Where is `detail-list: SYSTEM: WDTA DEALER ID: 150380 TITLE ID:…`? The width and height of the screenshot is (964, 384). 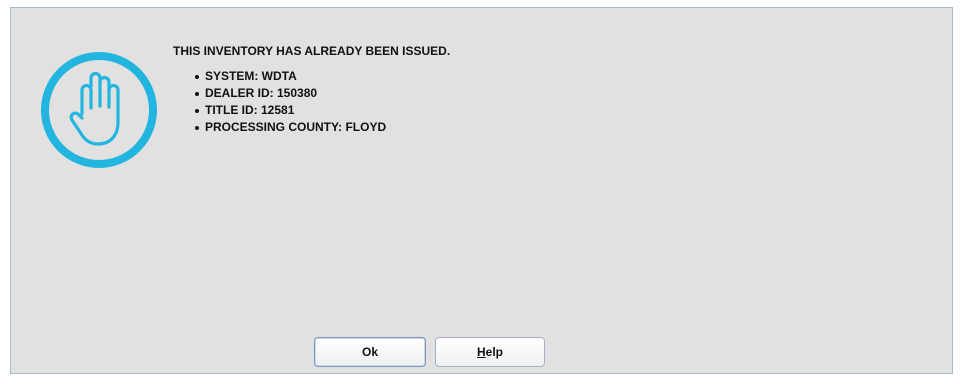 detail-list: SYSTEM: WDTA DEALER ID: 150380 TITLE ID:… is located at coordinates (311, 102).